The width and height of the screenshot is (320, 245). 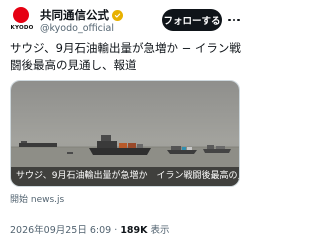 What do you see at coordinates (60, 230) in the screenshot?
I see `tweet-datetime: 2026年09月25日 6:09` at bounding box center [60, 230].